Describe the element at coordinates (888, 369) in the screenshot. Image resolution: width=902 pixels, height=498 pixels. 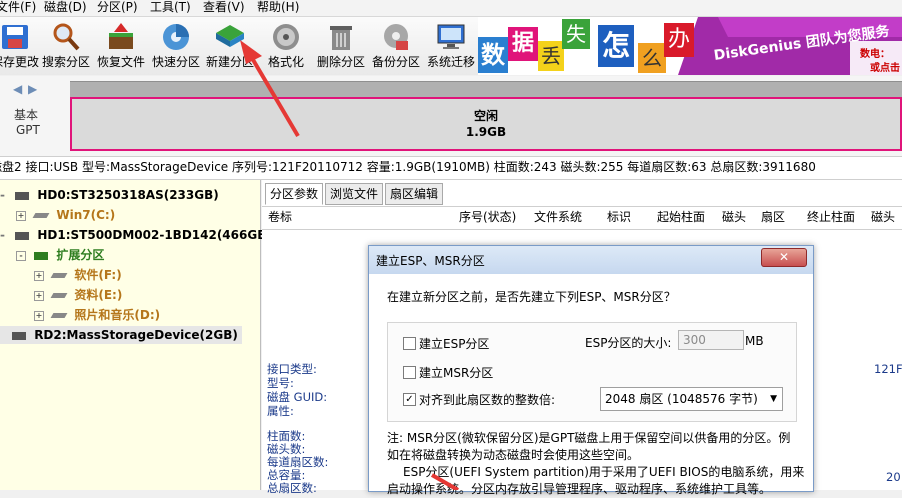
I see `serial-value-partial: 121F` at that location.